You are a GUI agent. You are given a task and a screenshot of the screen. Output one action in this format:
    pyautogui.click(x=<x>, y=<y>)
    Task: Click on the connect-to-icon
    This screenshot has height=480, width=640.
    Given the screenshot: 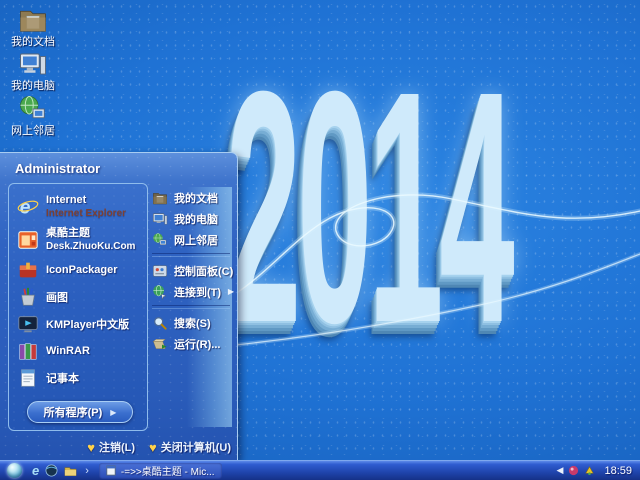 What is the action you would take?
    pyautogui.click(x=160, y=291)
    